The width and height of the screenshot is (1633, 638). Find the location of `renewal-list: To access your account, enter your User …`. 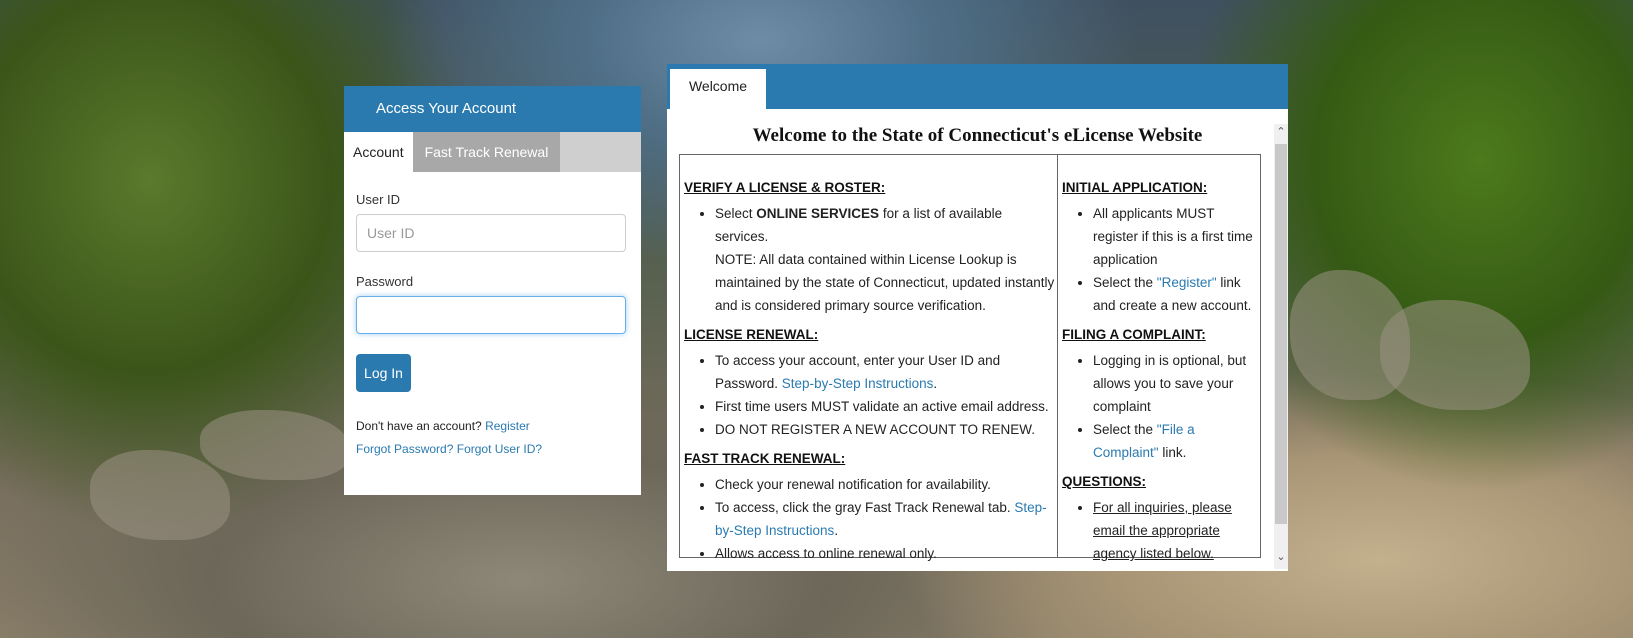

renewal-list: To access your account, enter your User … is located at coordinates (870, 395).